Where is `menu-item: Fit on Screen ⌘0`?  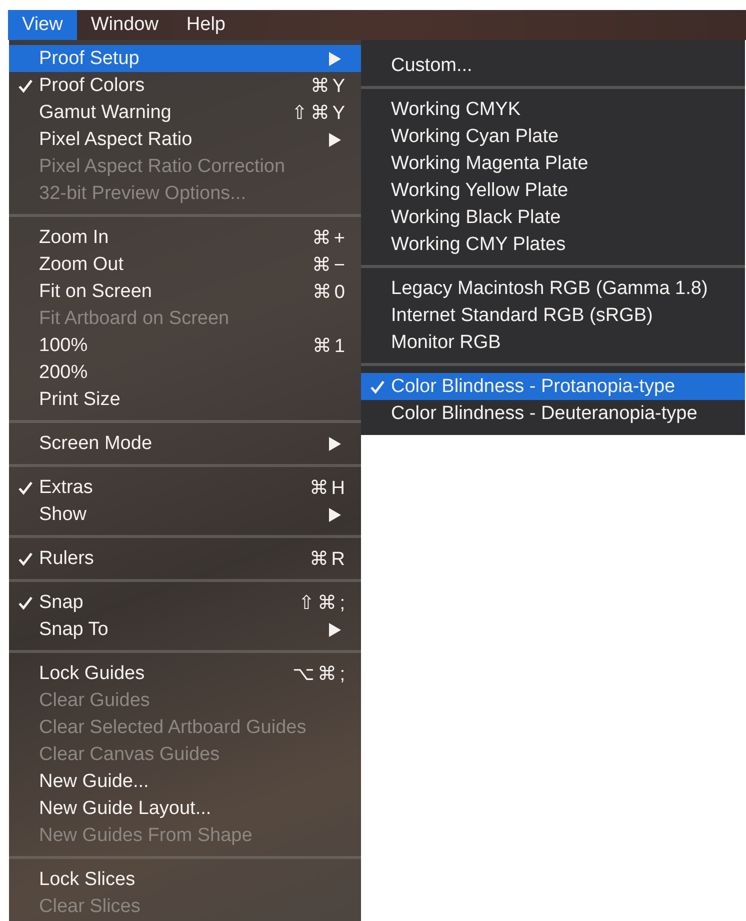 menu-item: Fit on Screen ⌘0 is located at coordinates (185, 291).